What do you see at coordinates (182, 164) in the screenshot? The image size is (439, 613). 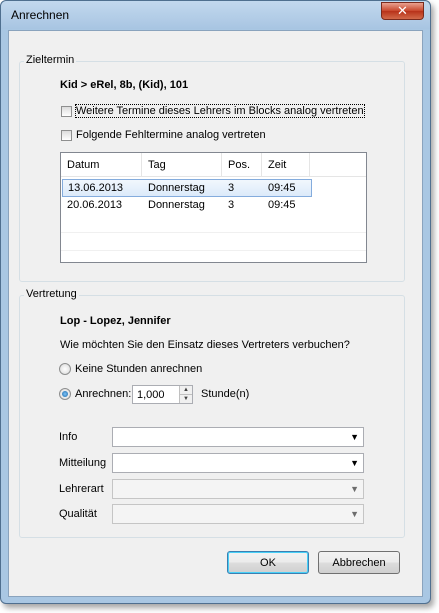 I see `column-header-tag: Tag` at bounding box center [182, 164].